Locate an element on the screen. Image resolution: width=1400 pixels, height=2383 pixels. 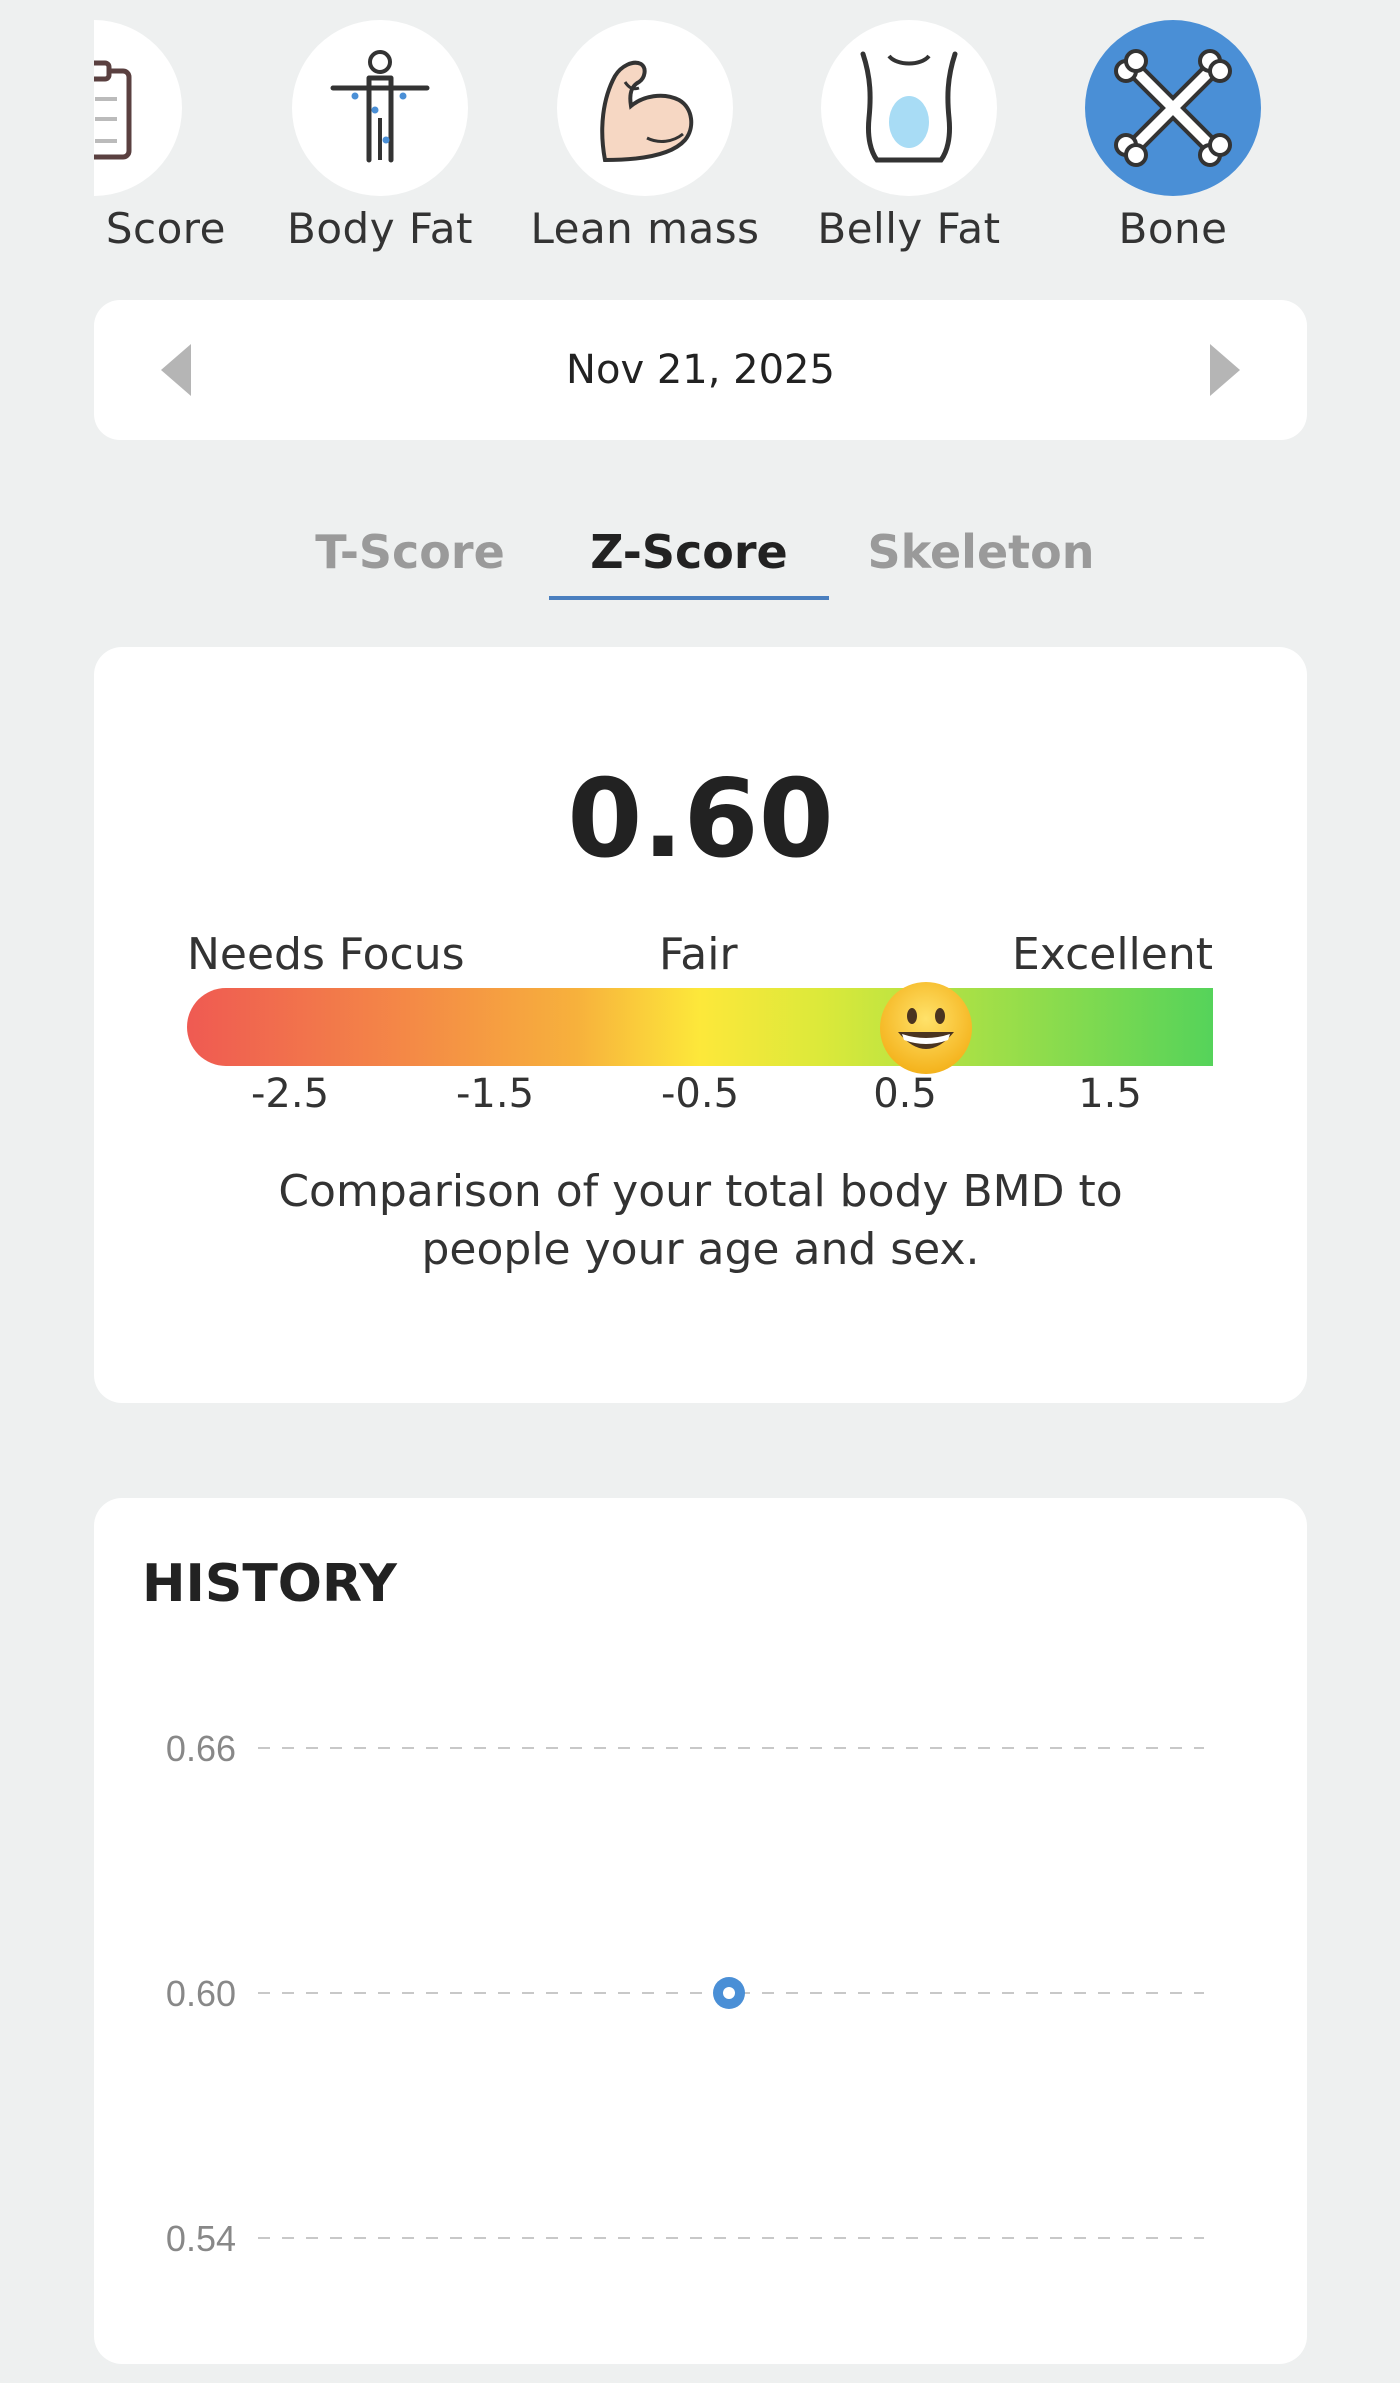
chevron-right-icon is located at coordinates (1225, 370).